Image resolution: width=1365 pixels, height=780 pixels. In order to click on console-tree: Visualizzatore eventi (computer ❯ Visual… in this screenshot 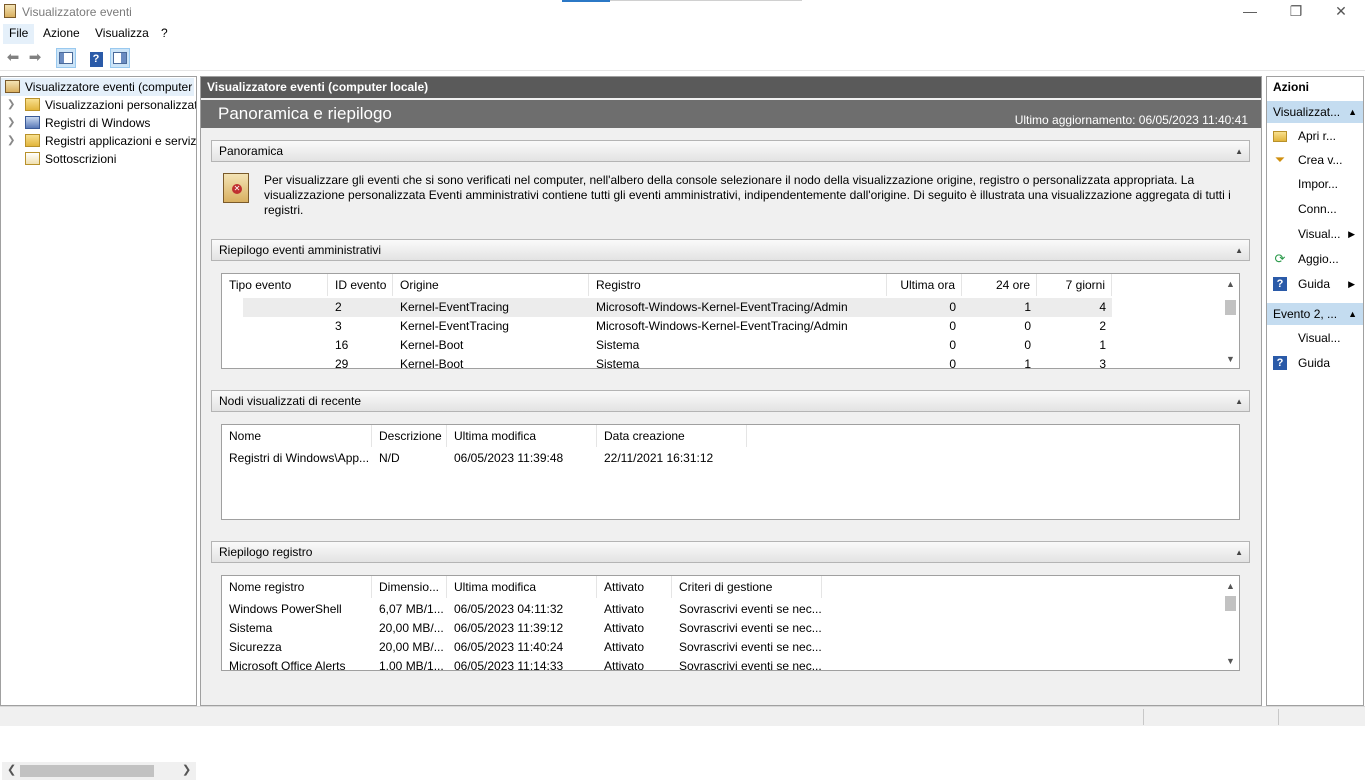, I will do `click(98, 428)`.